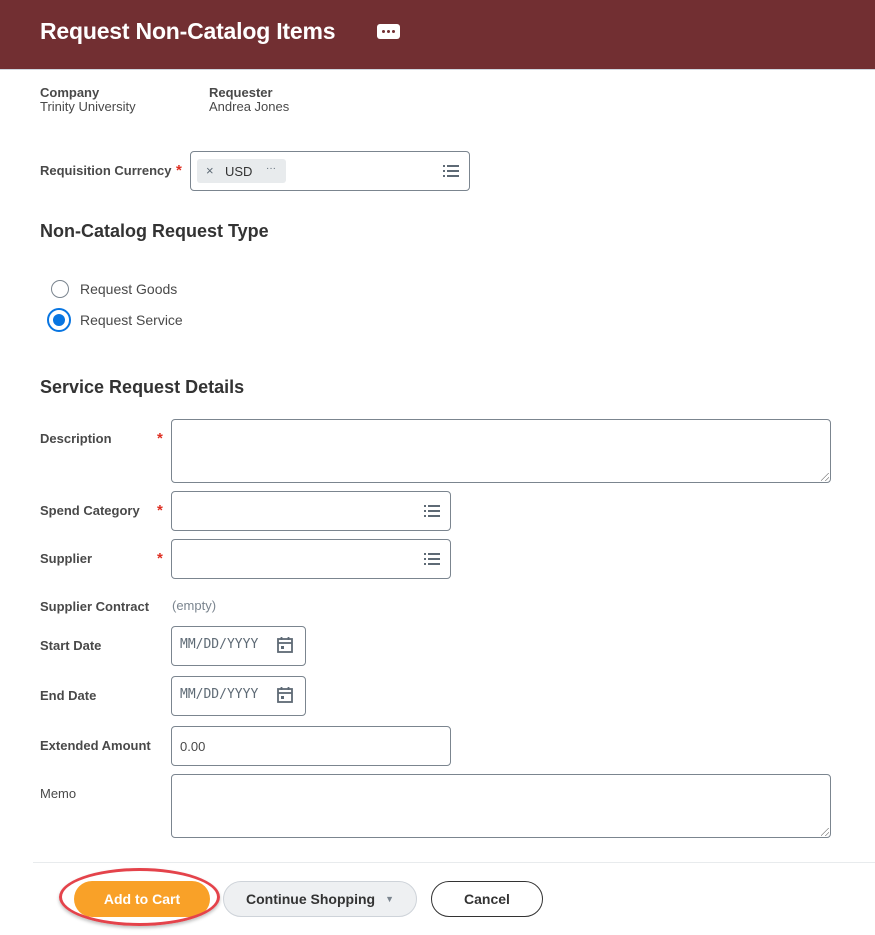  I want to click on requisition-currency-input: × USD ···, so click(330, 171).